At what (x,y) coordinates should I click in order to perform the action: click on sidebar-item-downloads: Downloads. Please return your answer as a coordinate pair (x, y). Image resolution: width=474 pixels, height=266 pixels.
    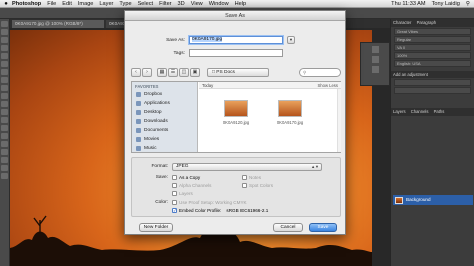
    Looking at the image, I should click on (164, 121).